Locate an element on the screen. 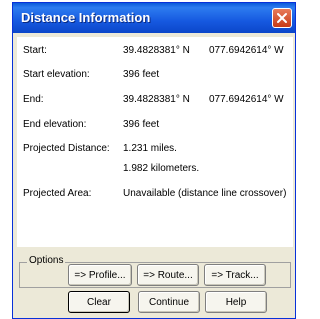 The height and width of the screenshot is (319, 320). projected-area-value: Unavailable (distance line crossover) is located at coordinates (205, 193).